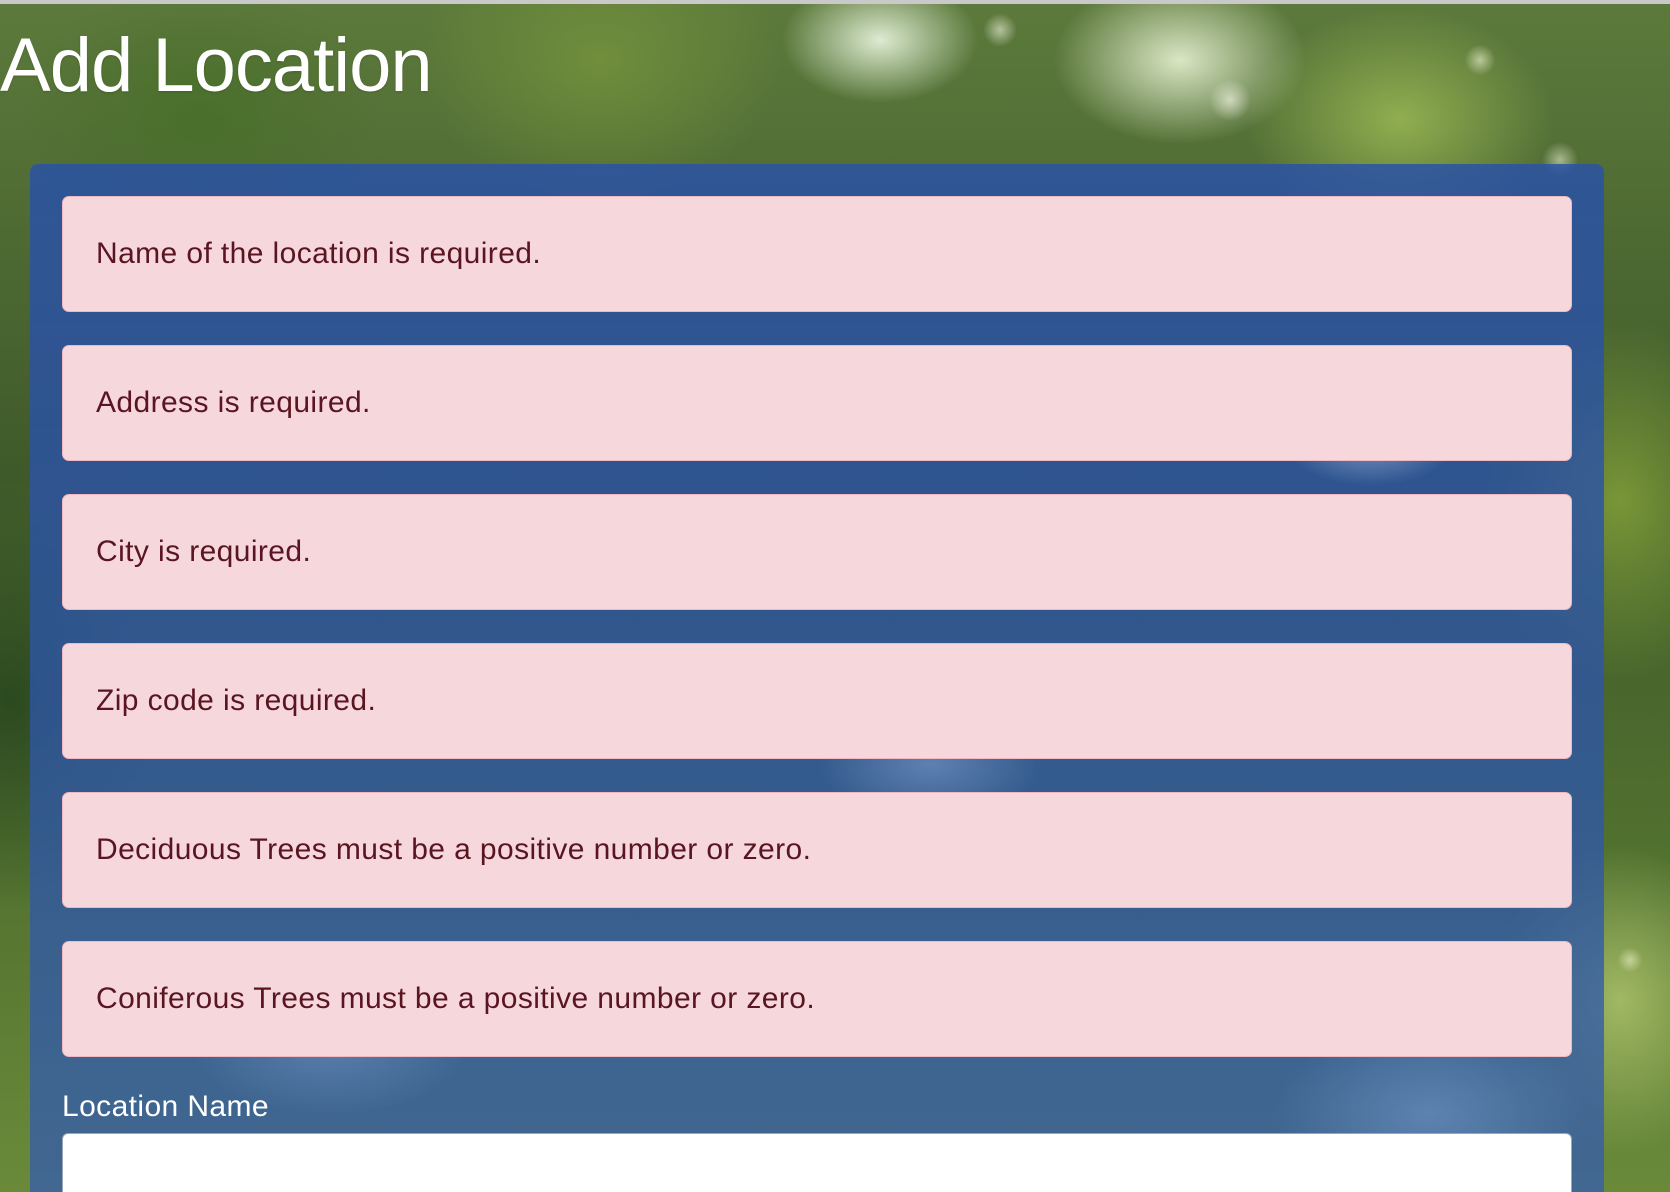 The width and height of the screenshot is (1670, 1192). What do you see at coordinates (835, 2) in the screenshot?
I see `browser-top-edge` at bounding box center [835, 2].